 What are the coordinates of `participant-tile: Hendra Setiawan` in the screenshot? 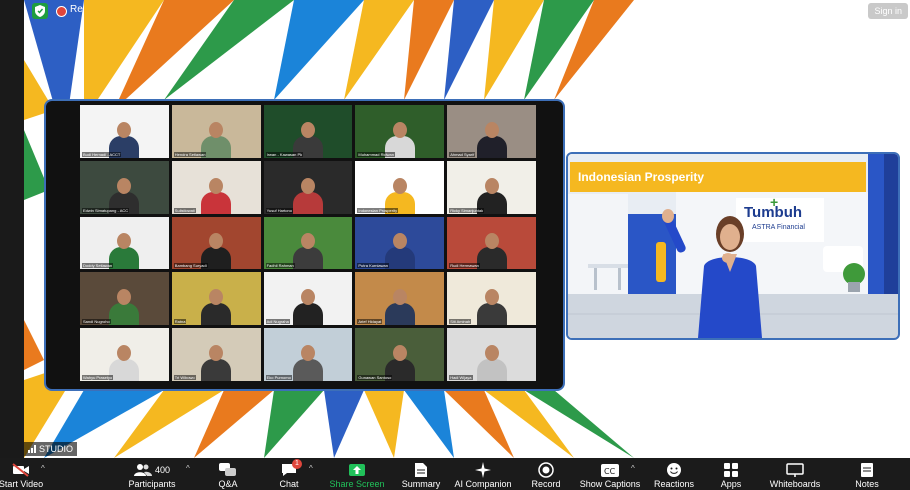 It's located at (216, 131).